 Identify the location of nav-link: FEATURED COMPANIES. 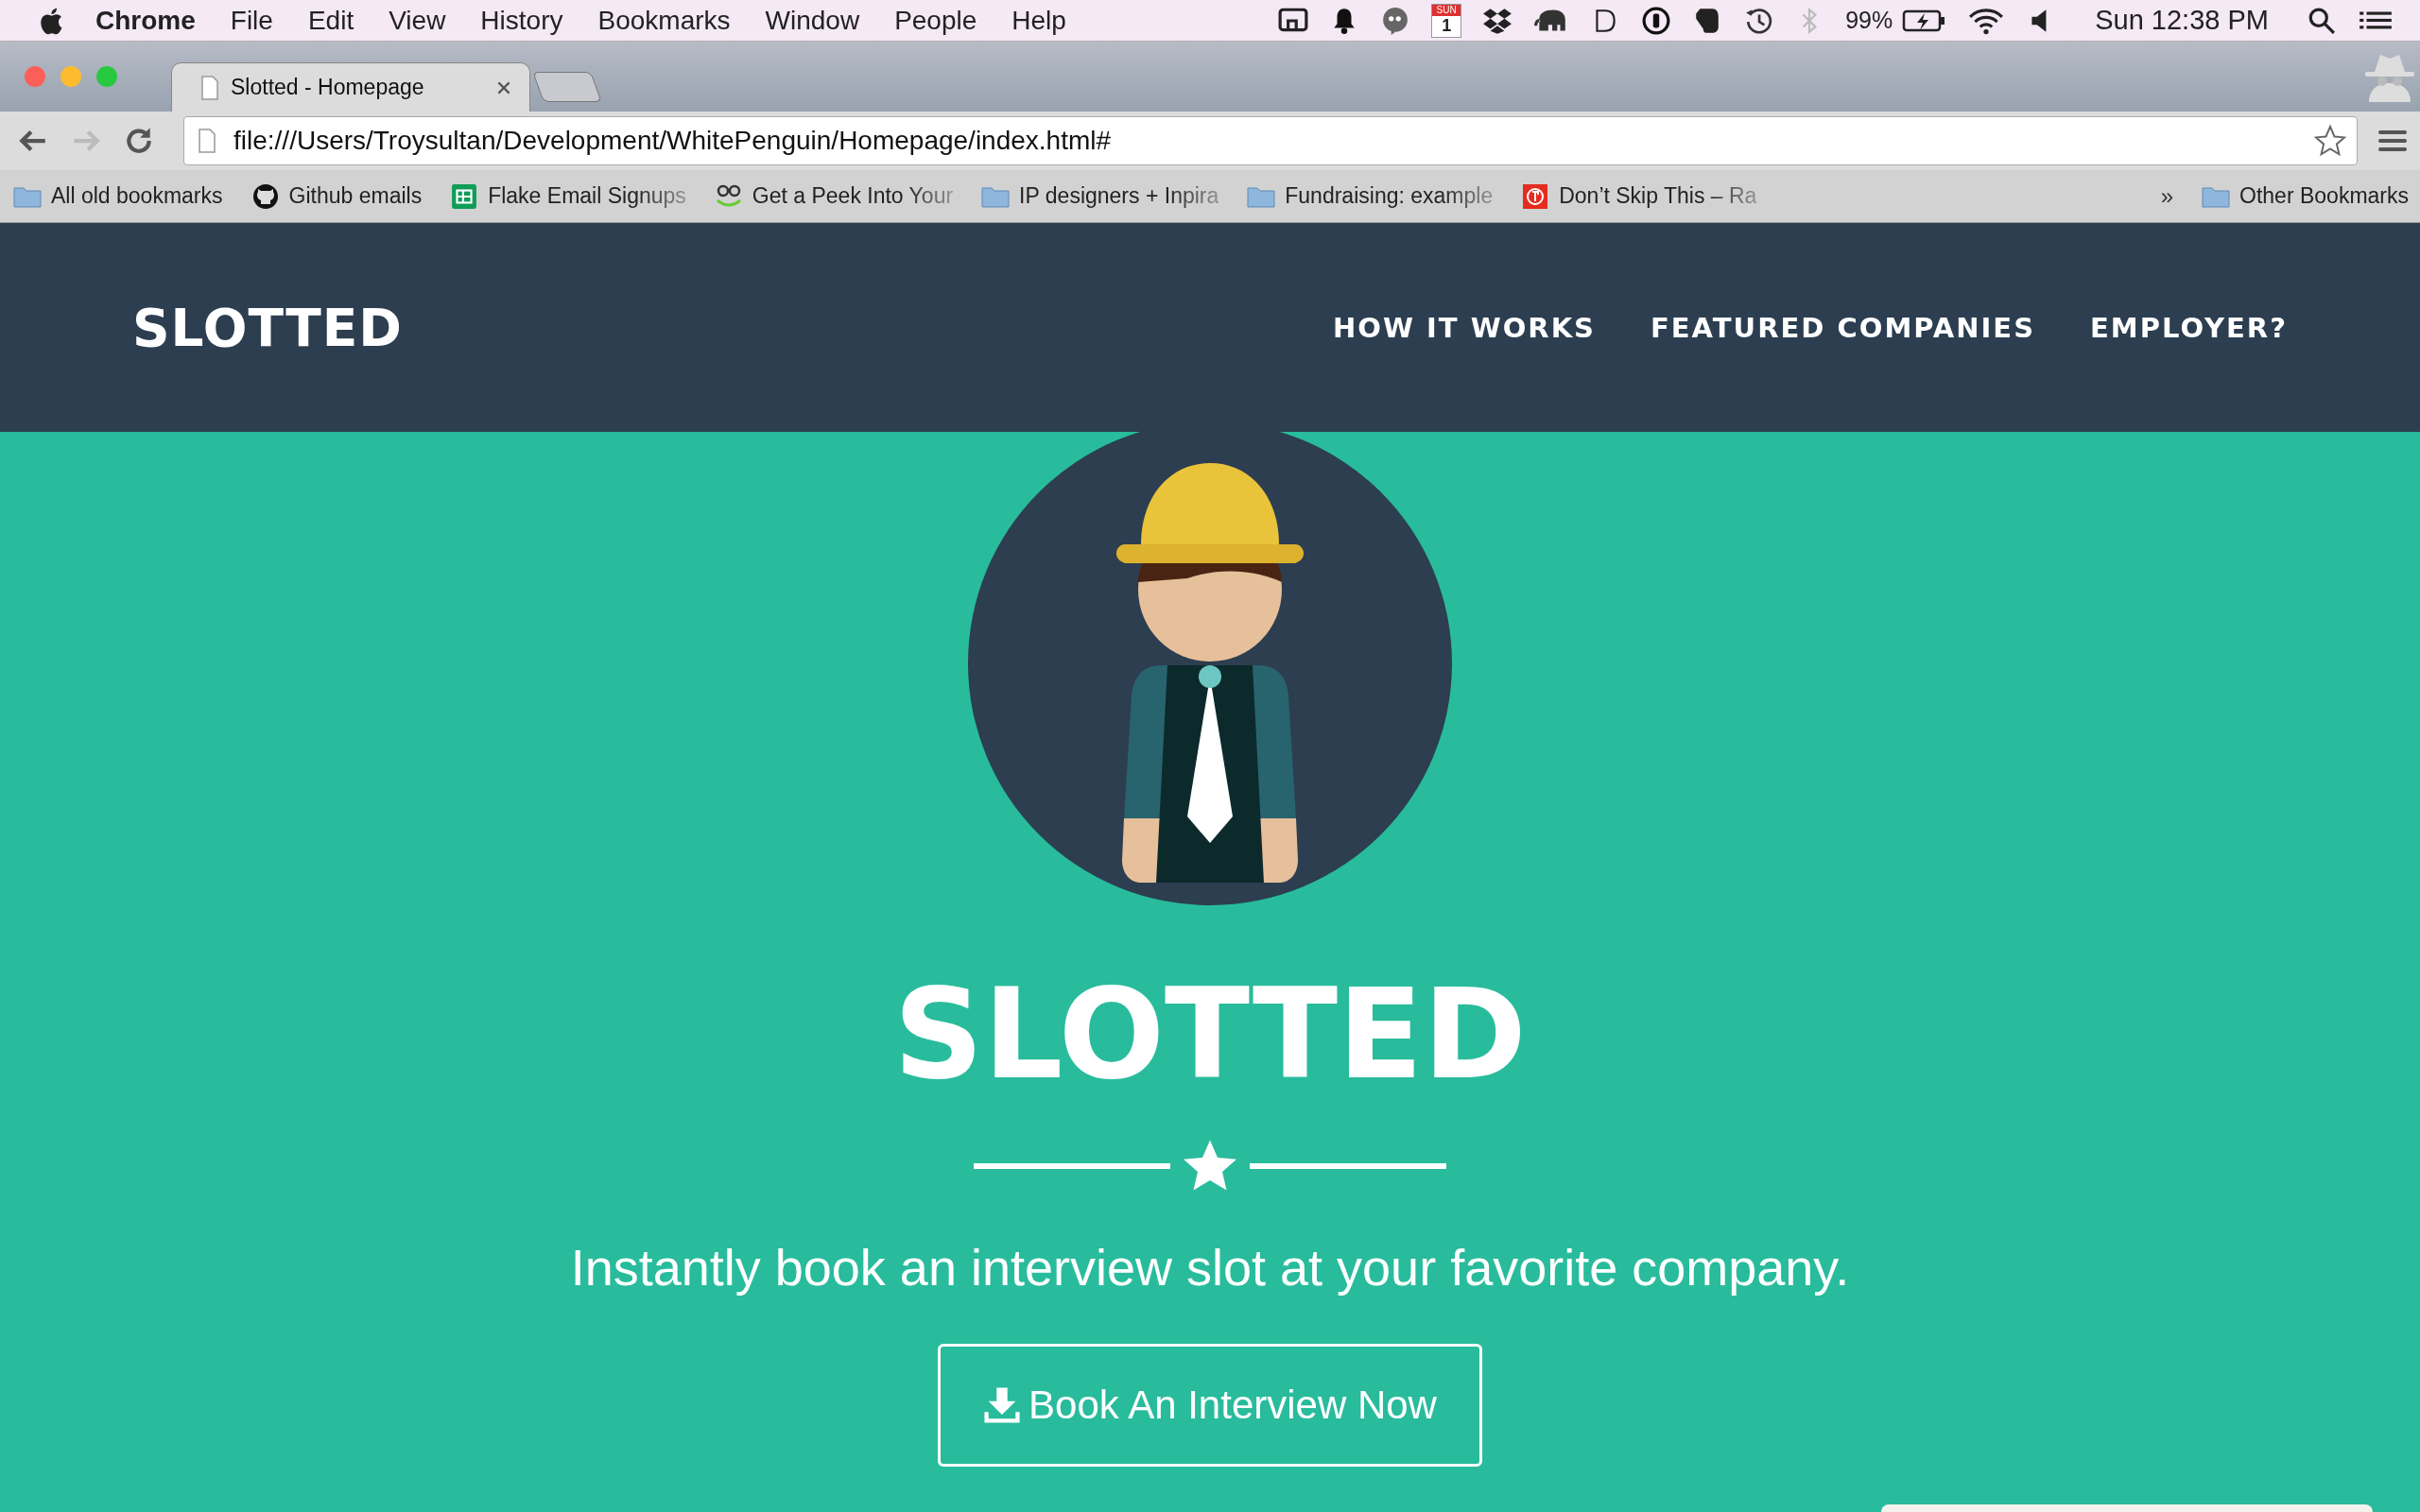
(1843, 327).